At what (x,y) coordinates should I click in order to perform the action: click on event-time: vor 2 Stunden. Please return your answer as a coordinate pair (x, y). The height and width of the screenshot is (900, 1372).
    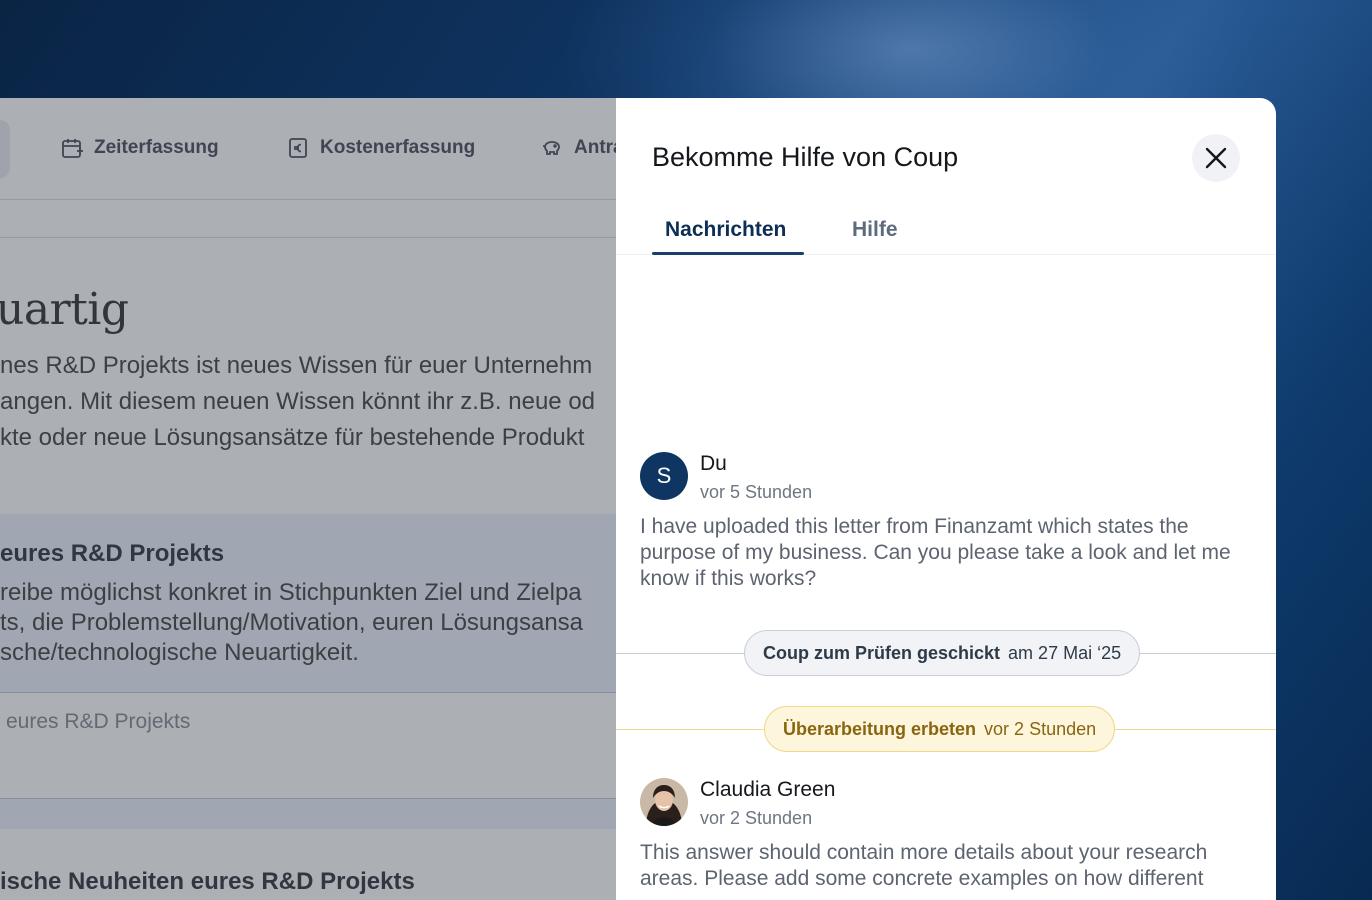
    Looking at the image, I should click on (1040, 728).